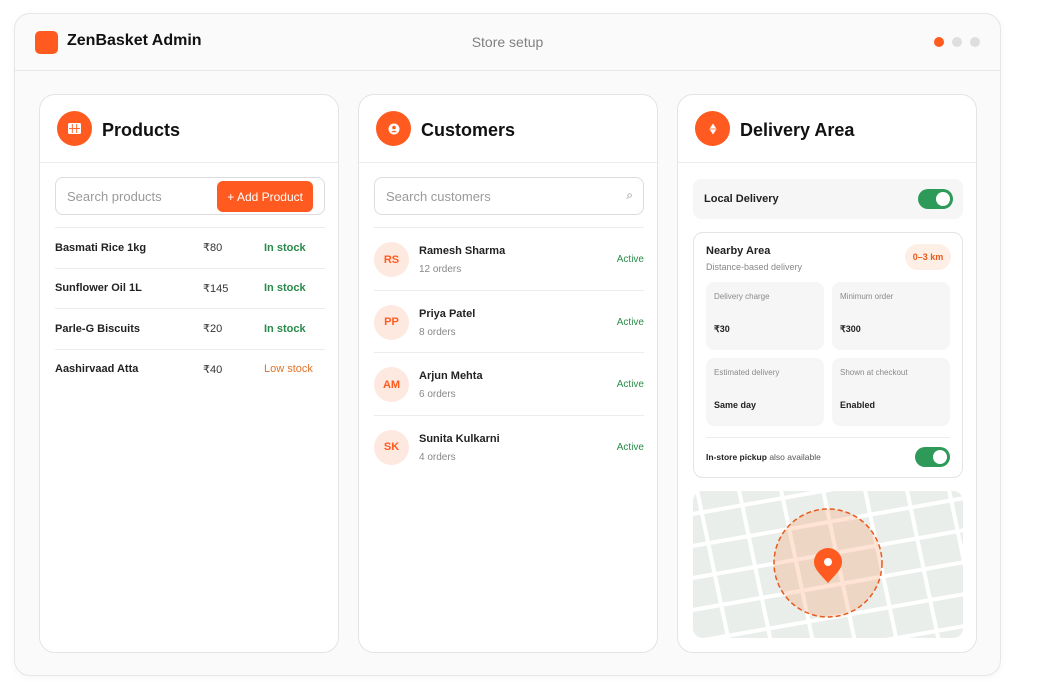 This screenshot has height=682, width=1043. I want to click on customer-row: AM Arjun Mehta 6 orders Active, so click(509, 383).